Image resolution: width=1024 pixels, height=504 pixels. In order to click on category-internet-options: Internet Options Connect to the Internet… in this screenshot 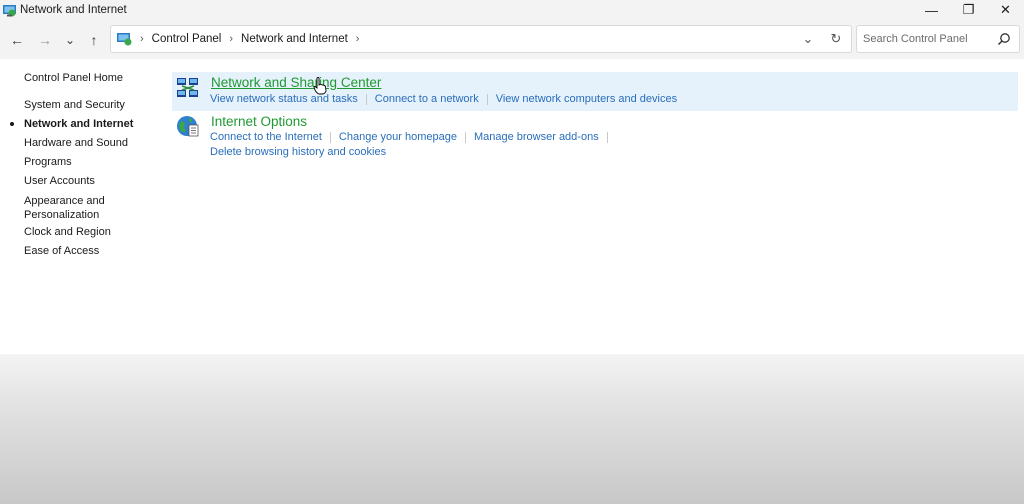, I will do `click(595, 137)`.